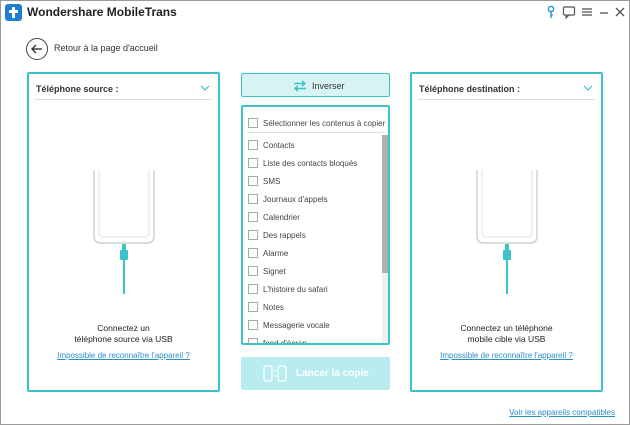 The width and height of the screenshot is (630, 425). Describe the element at coordinates (296, 325) in the screenshot. I see `item-label: Messagerie vocale` at that location.